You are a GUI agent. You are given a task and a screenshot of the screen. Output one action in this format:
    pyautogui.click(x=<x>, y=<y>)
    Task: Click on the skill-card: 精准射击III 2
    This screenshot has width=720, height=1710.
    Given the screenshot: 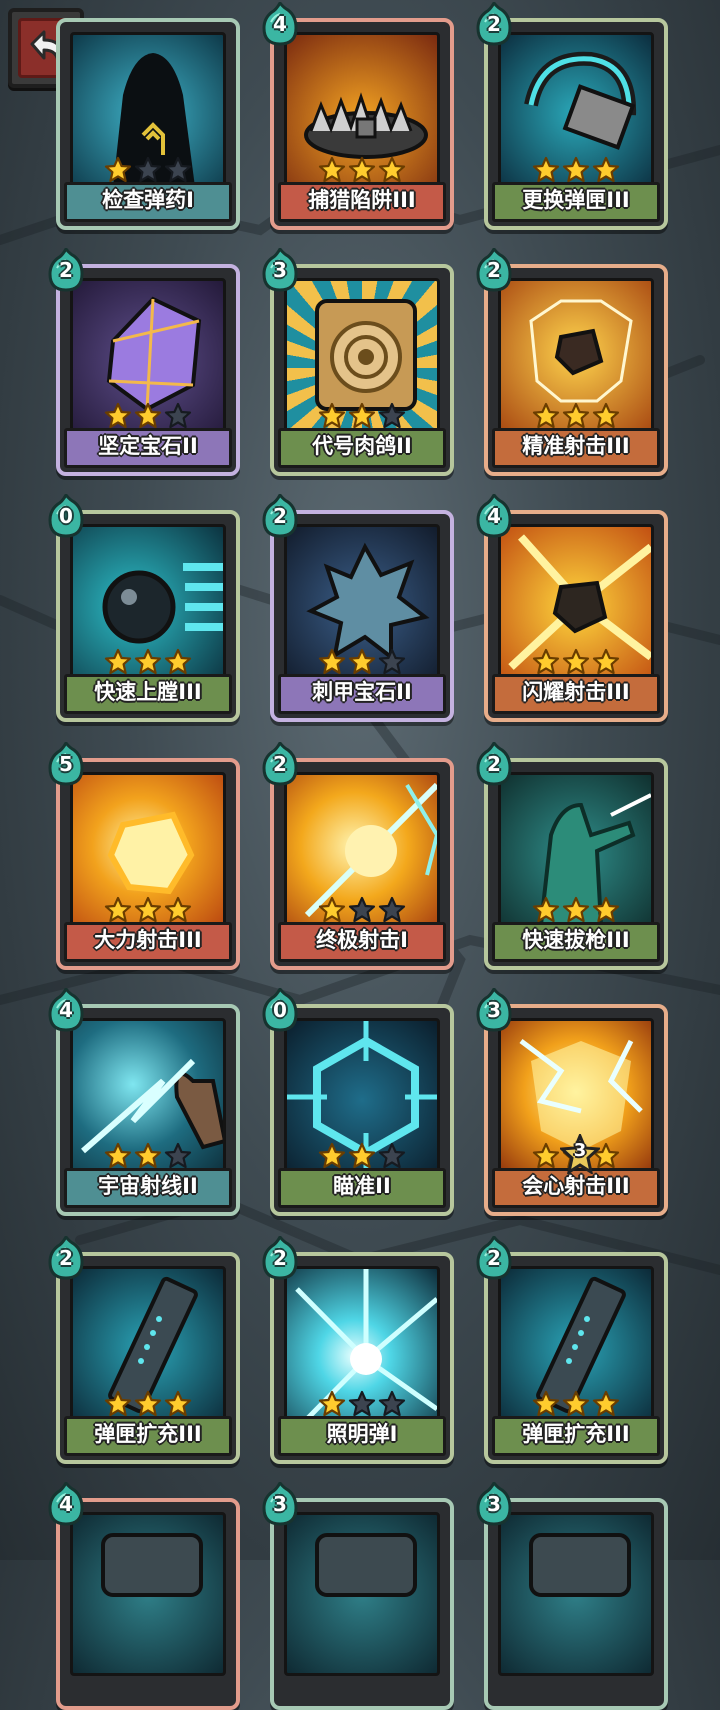 What is the action you would take?
    pyautogui.click(x=572, y=362)
    